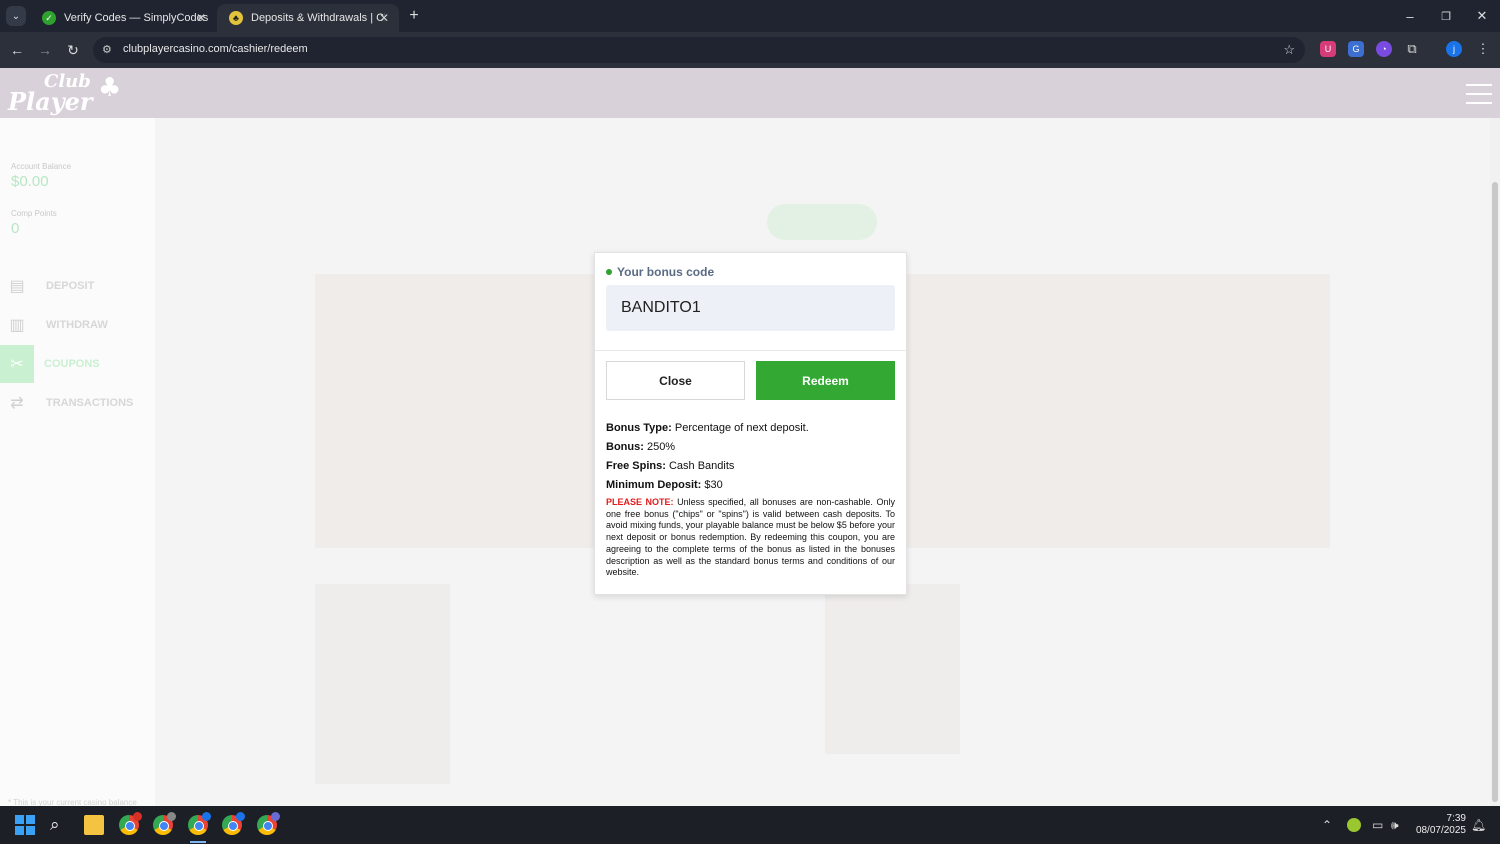 This screenshot has height=844, width=1500. I want to click on tray-app-icon, so click(1354, 825).